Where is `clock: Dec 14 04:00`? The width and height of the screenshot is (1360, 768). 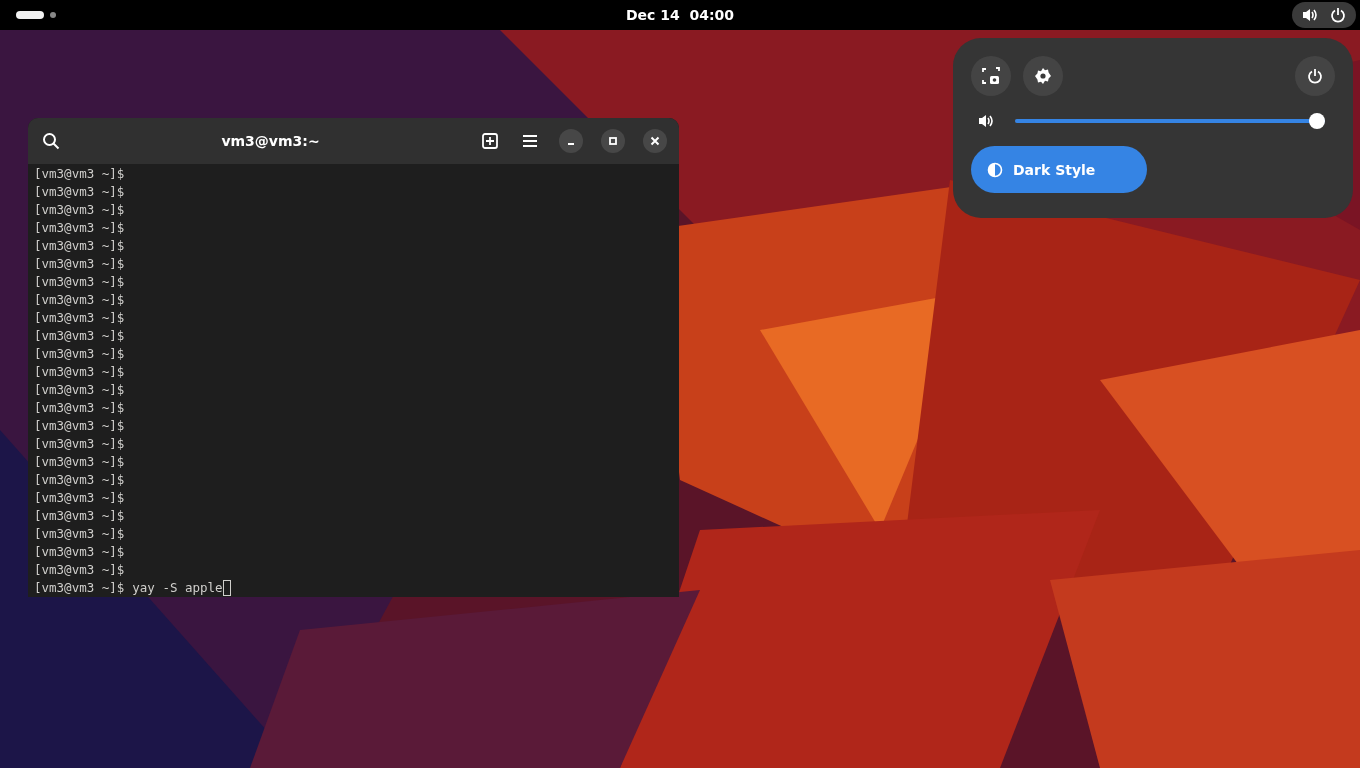 clock: Dec 14 04:00 is located at coordinates (680, 15).